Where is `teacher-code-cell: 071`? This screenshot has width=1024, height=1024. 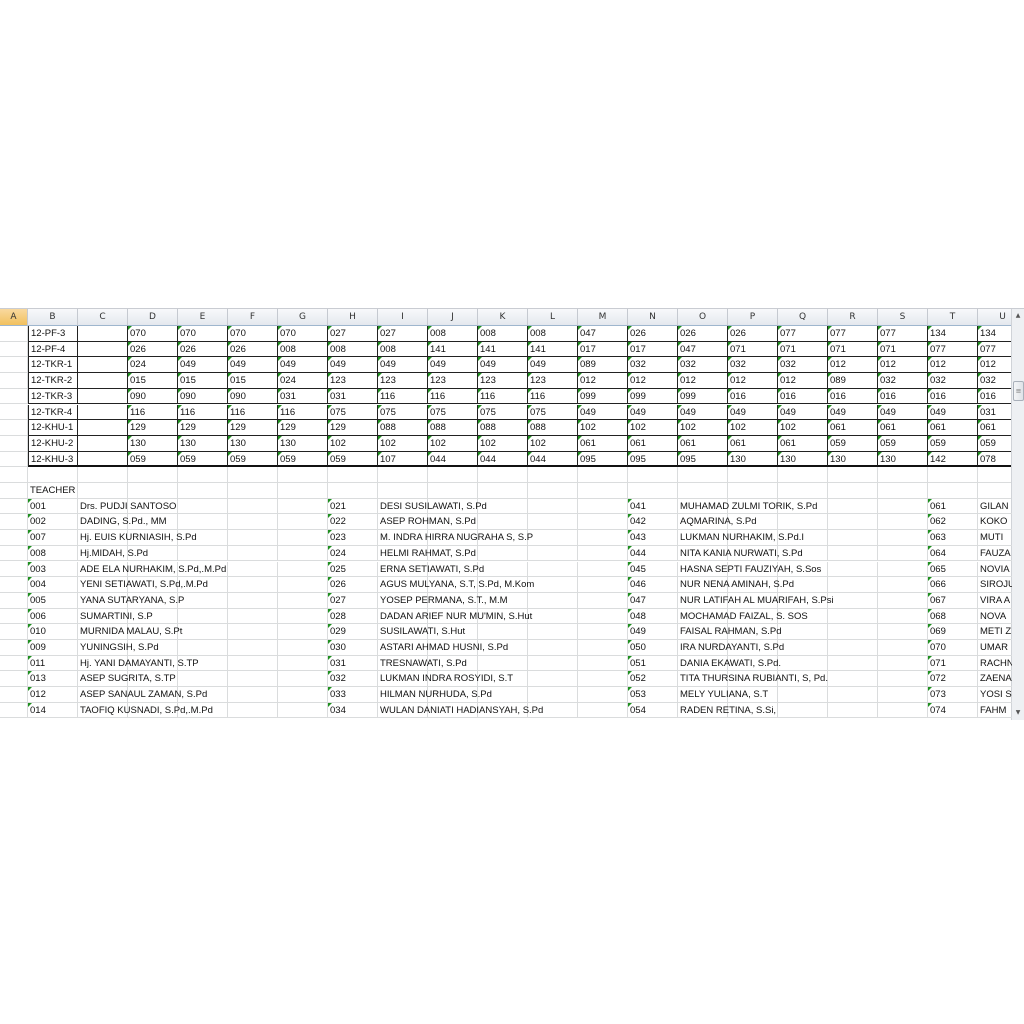 teacher-code-cell: 071 is located at coordinates (903, 349).